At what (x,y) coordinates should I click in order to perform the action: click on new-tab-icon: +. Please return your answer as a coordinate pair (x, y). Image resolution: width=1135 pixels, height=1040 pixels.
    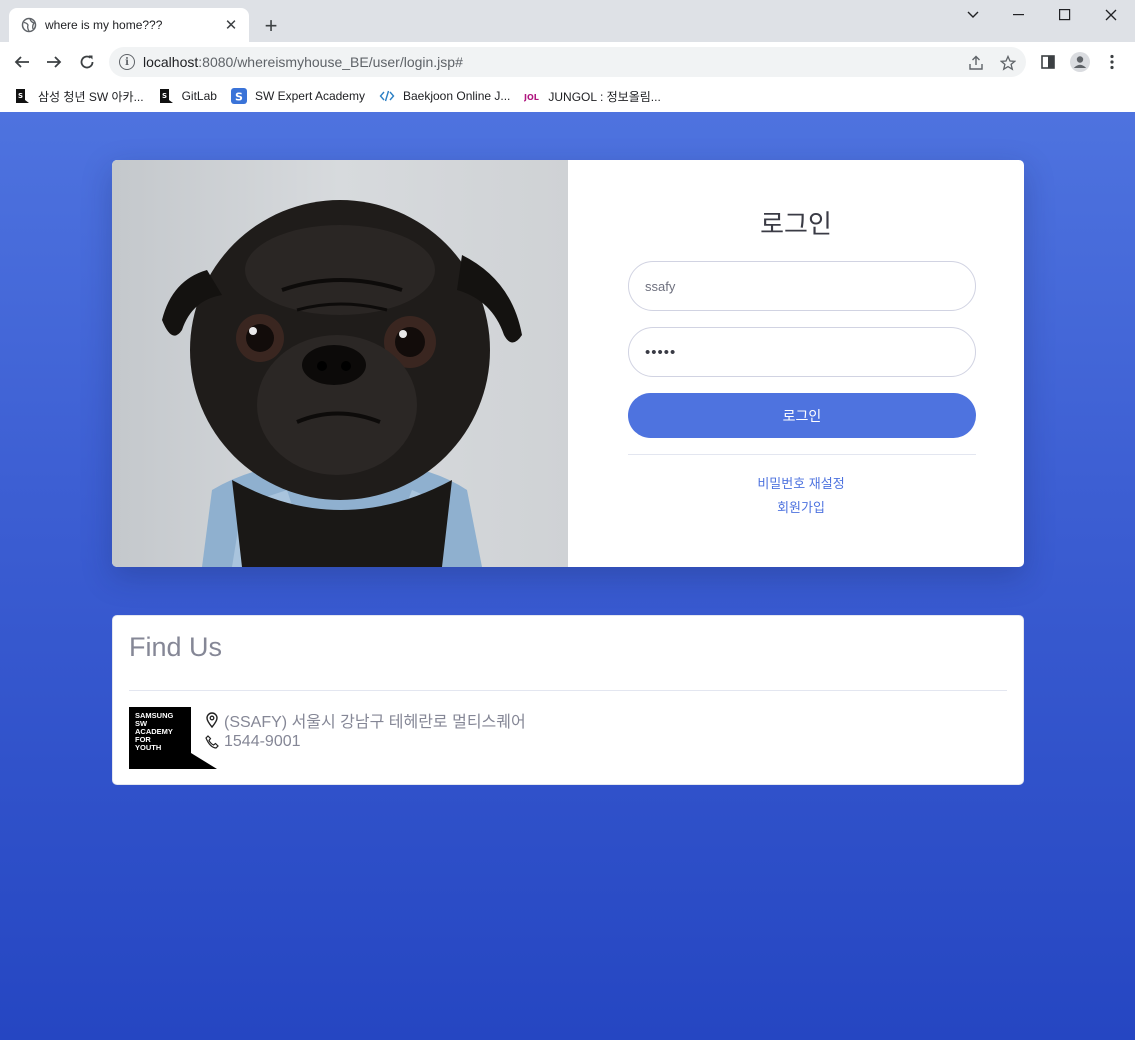
    Looking at the image, I should click on (271, 25).